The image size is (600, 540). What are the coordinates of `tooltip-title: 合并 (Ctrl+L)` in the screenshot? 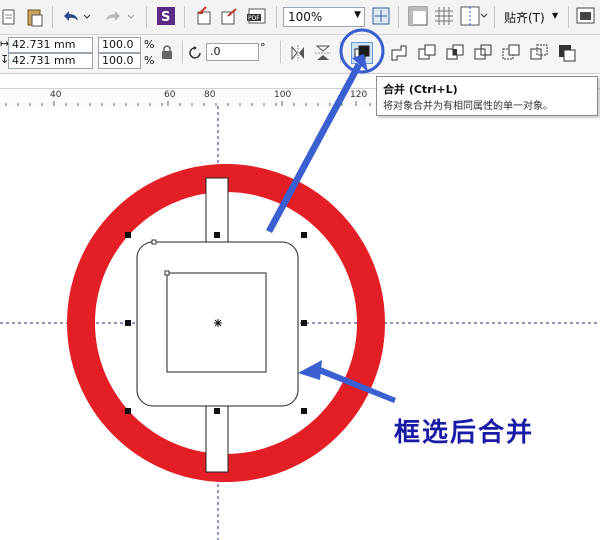 It's located at (420, 89).